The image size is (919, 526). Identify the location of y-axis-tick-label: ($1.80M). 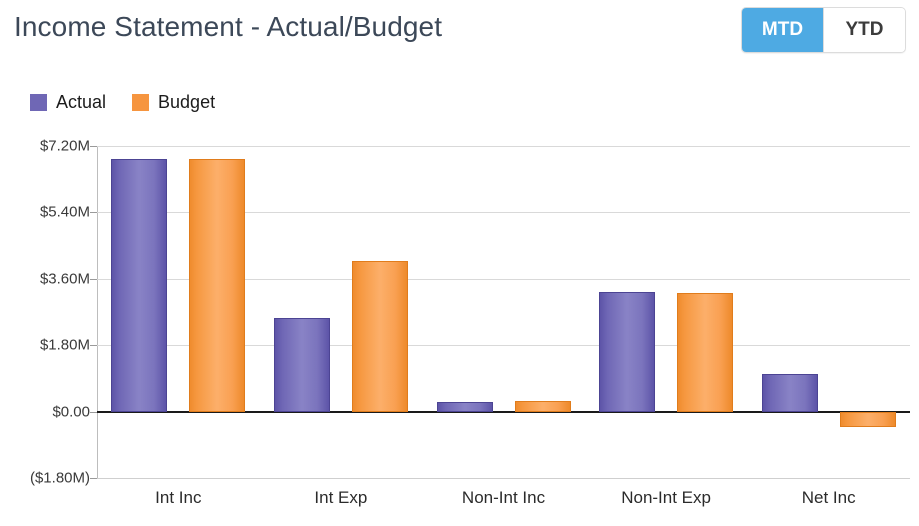
(59, 478).